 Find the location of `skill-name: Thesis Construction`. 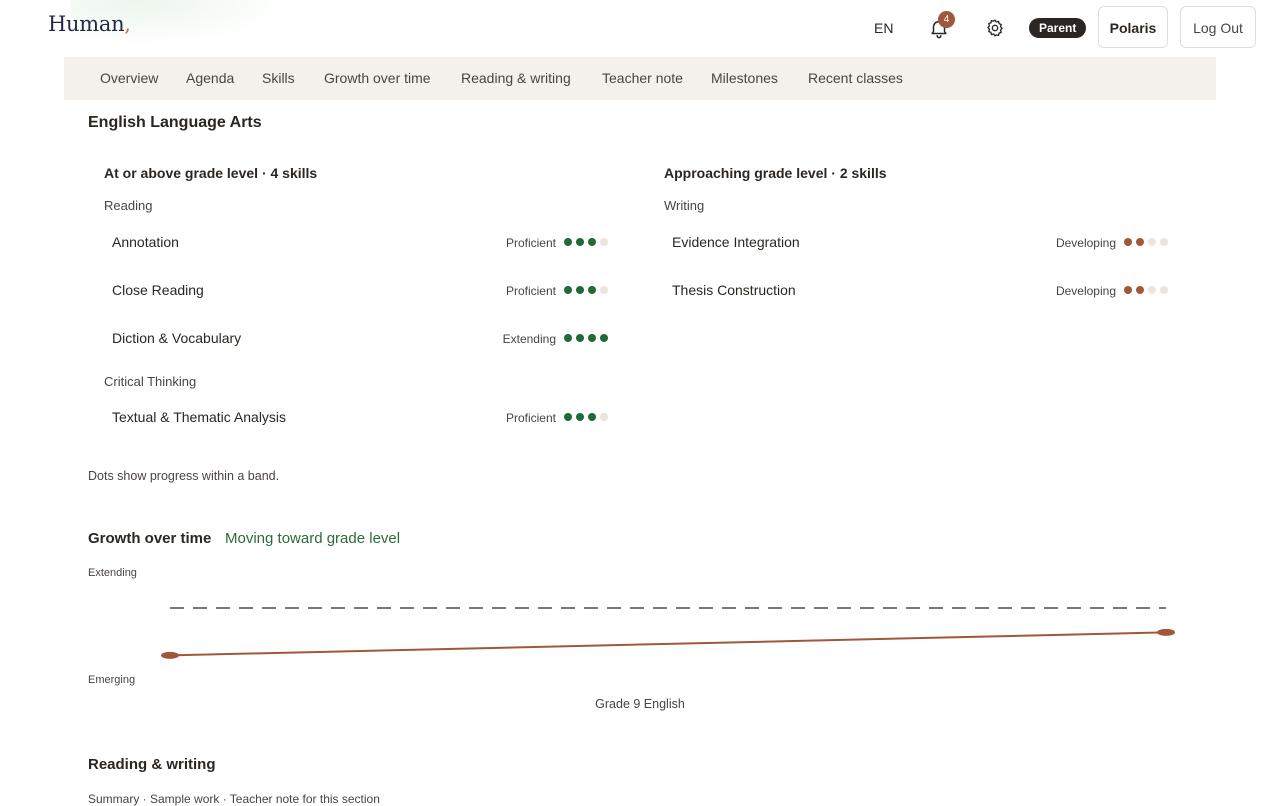

skill-name: Thesis Construction is located at coordinates (734, 290).